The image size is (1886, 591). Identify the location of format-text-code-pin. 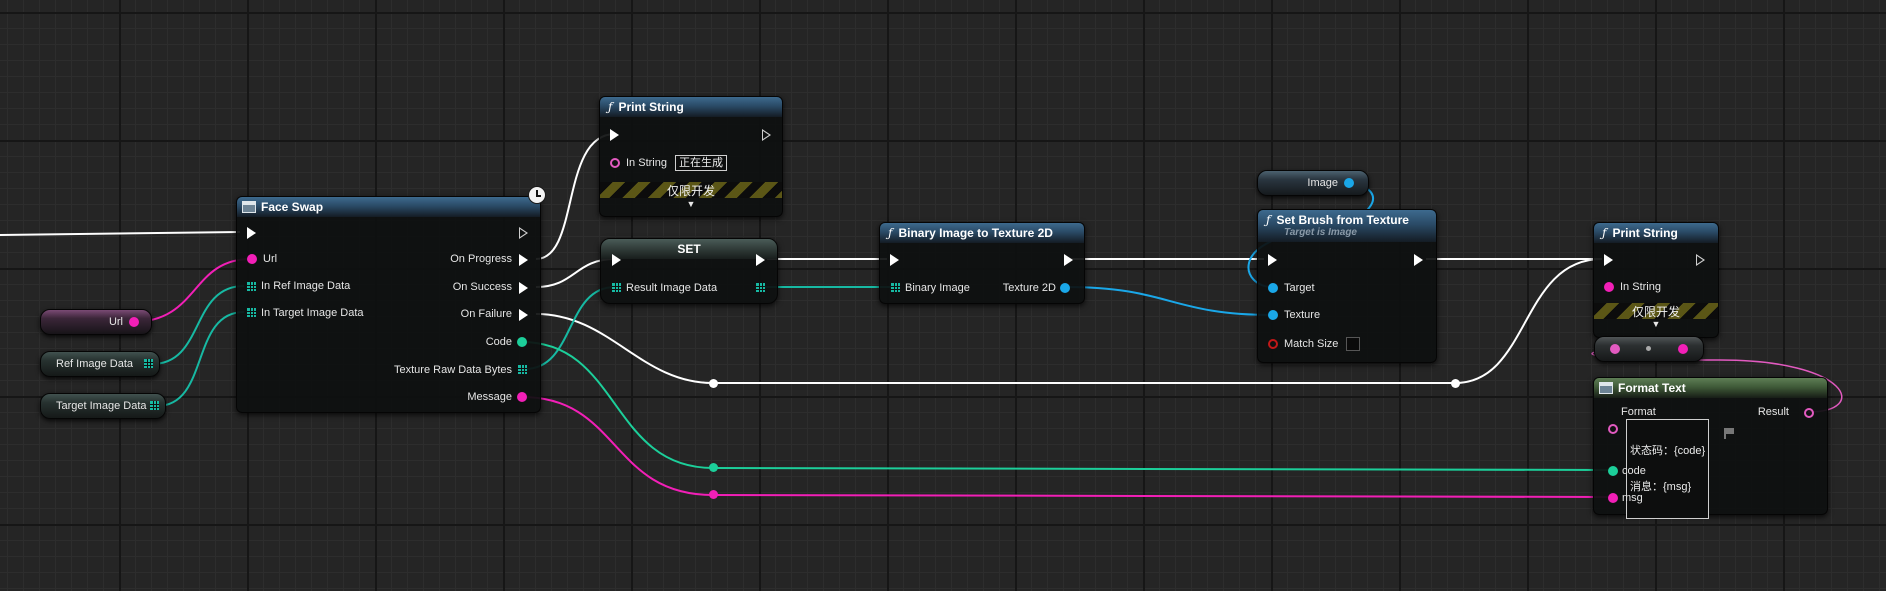
(1613, 471).